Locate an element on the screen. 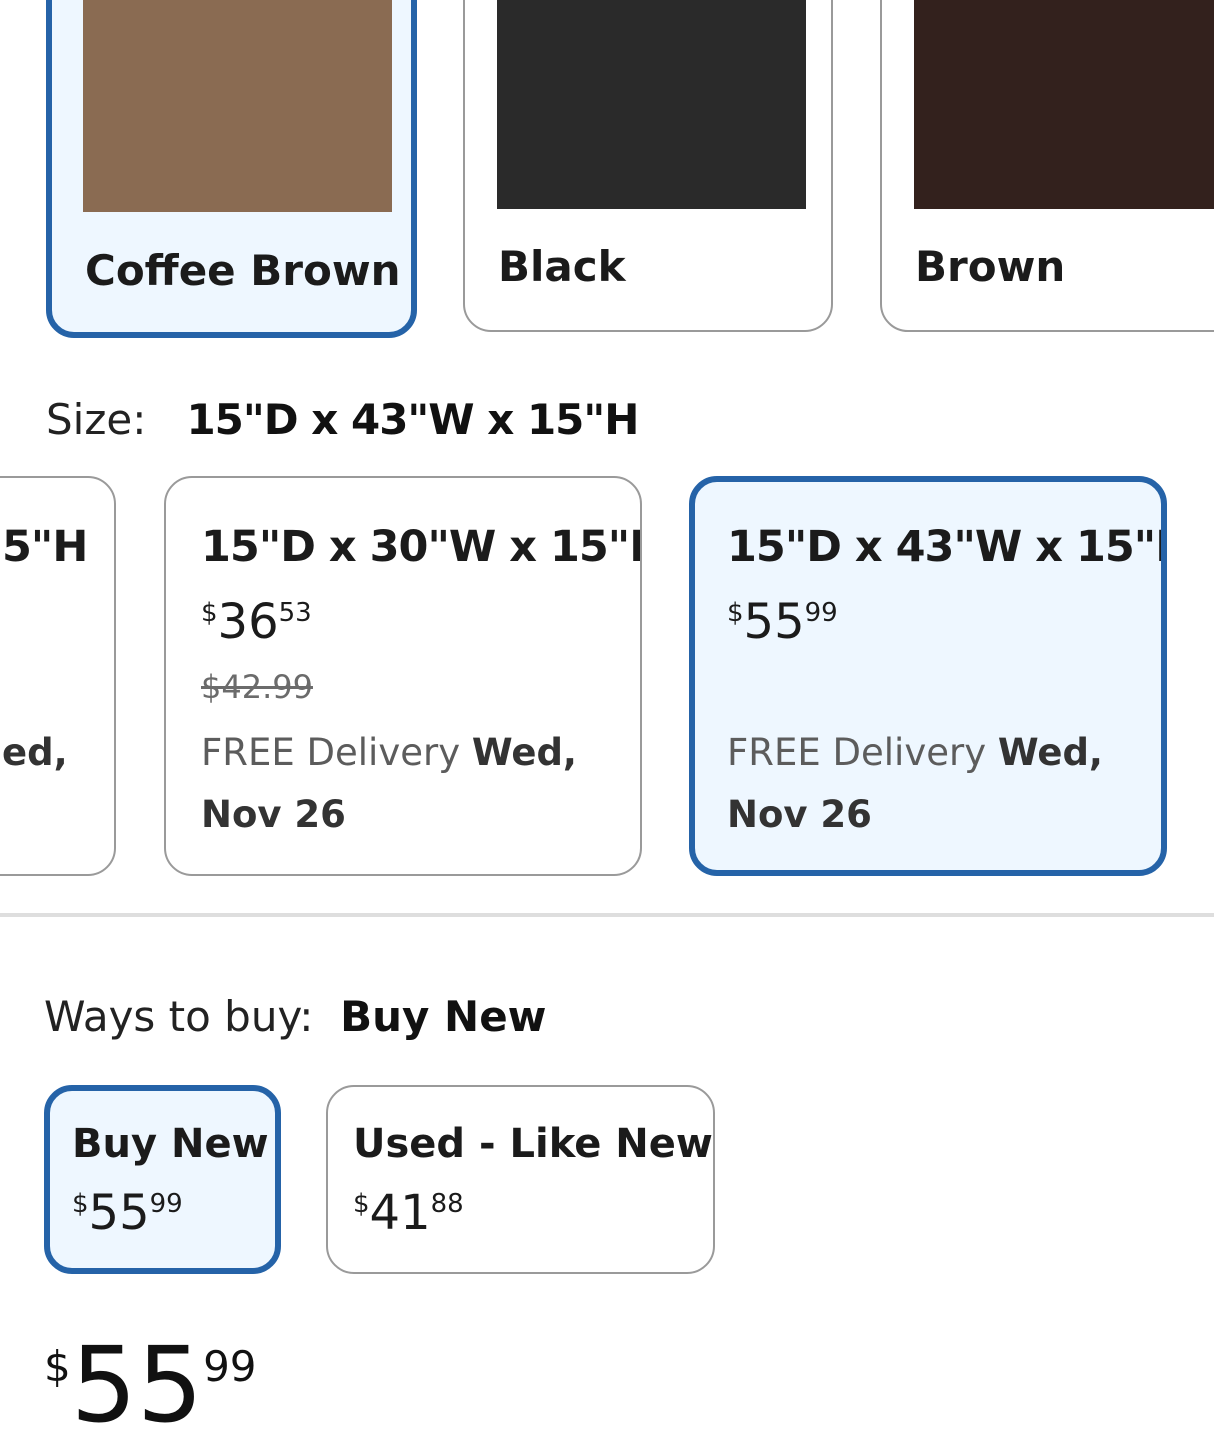  swatch-image-brown is located at coordinates (1064, 104).